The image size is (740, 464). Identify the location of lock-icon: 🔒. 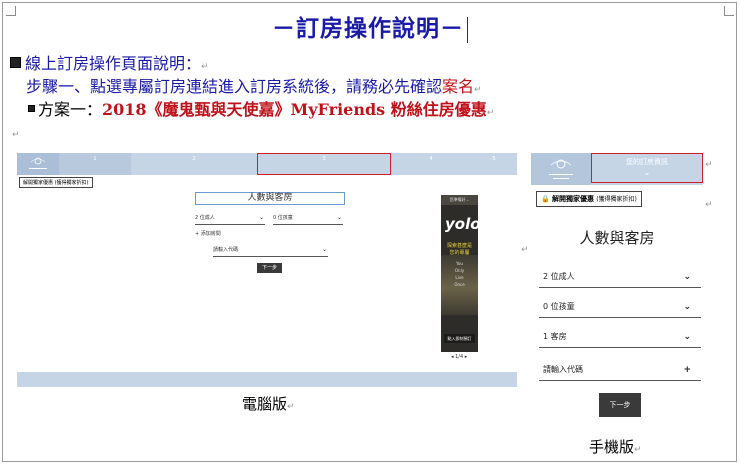
(545, 199).